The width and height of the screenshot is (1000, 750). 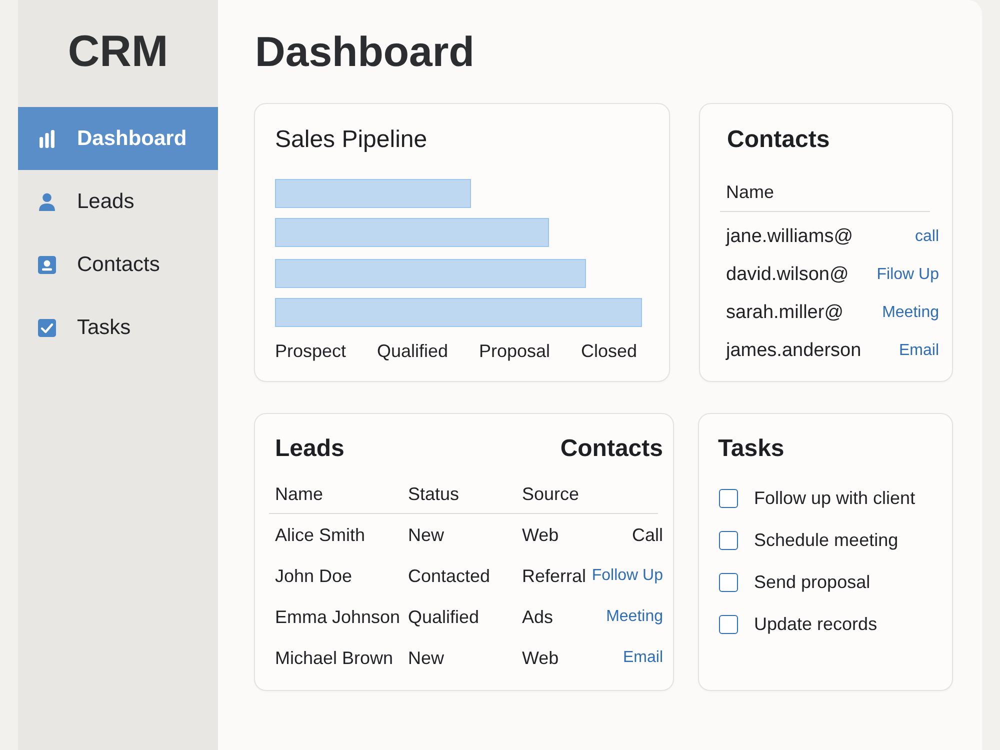 I want to click on column-header: Source, so click(x=551, y=494).